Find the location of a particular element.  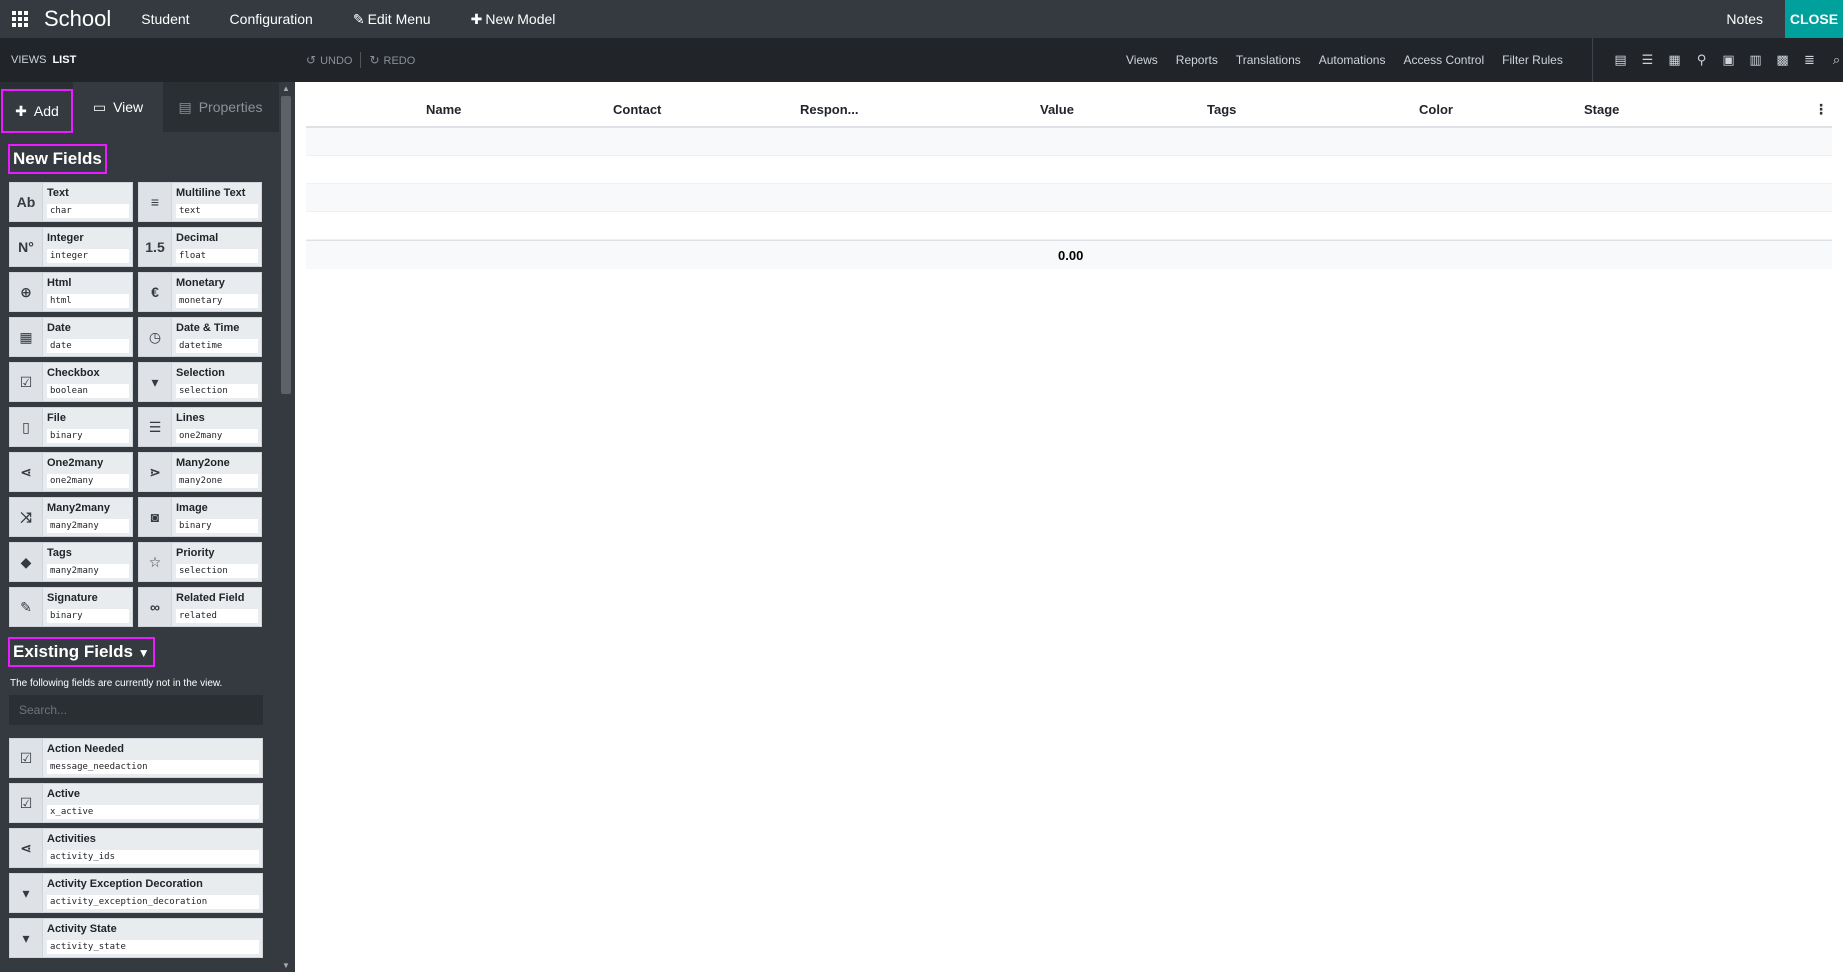

field-label: Signature is located at coordinates (72, 598).